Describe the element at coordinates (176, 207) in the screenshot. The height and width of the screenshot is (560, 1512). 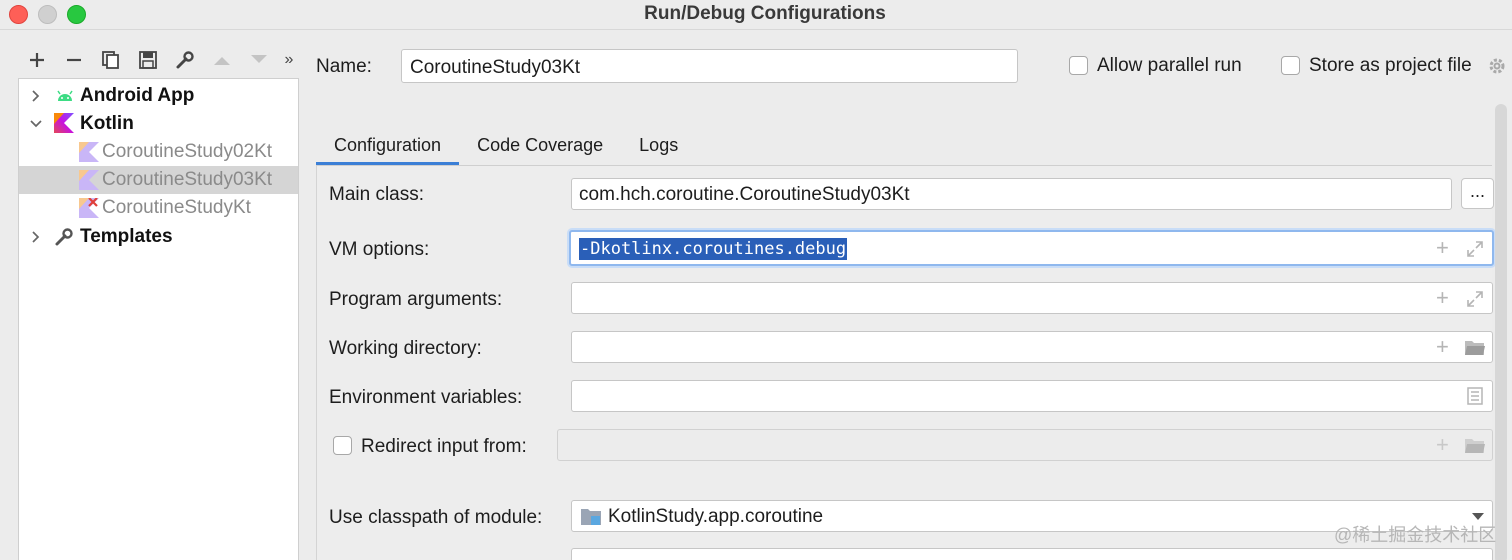
I see `tree-item-label: CoroutineStudyKt` at that location.